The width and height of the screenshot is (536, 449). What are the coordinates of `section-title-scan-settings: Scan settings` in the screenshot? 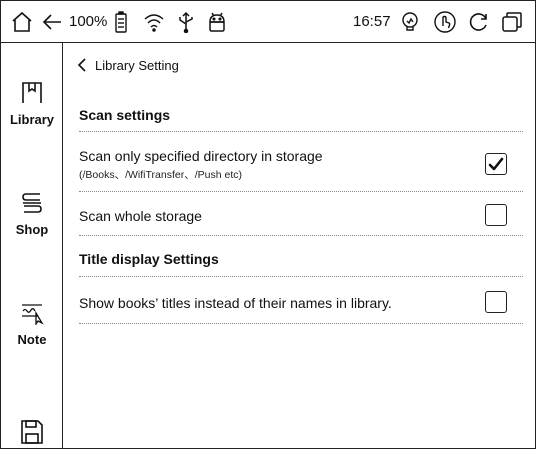 It's located at (125, 115).